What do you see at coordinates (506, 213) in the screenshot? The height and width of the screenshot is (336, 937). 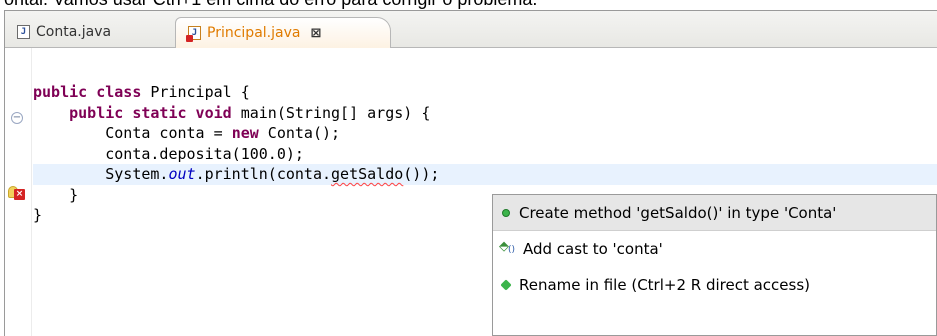 I see `create-method-icon` at bounding box center [506, 213].